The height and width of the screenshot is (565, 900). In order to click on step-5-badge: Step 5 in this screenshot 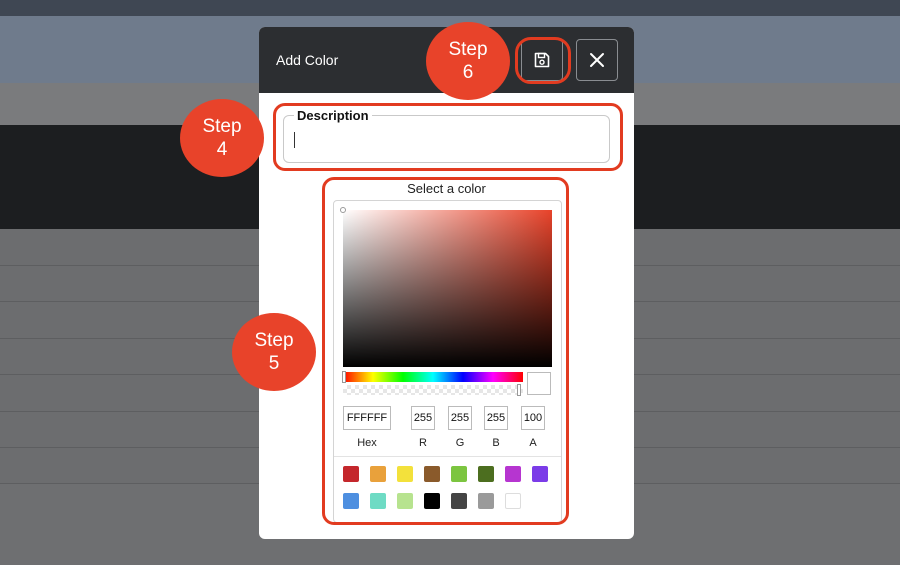, I will do `click(274, 352)`.